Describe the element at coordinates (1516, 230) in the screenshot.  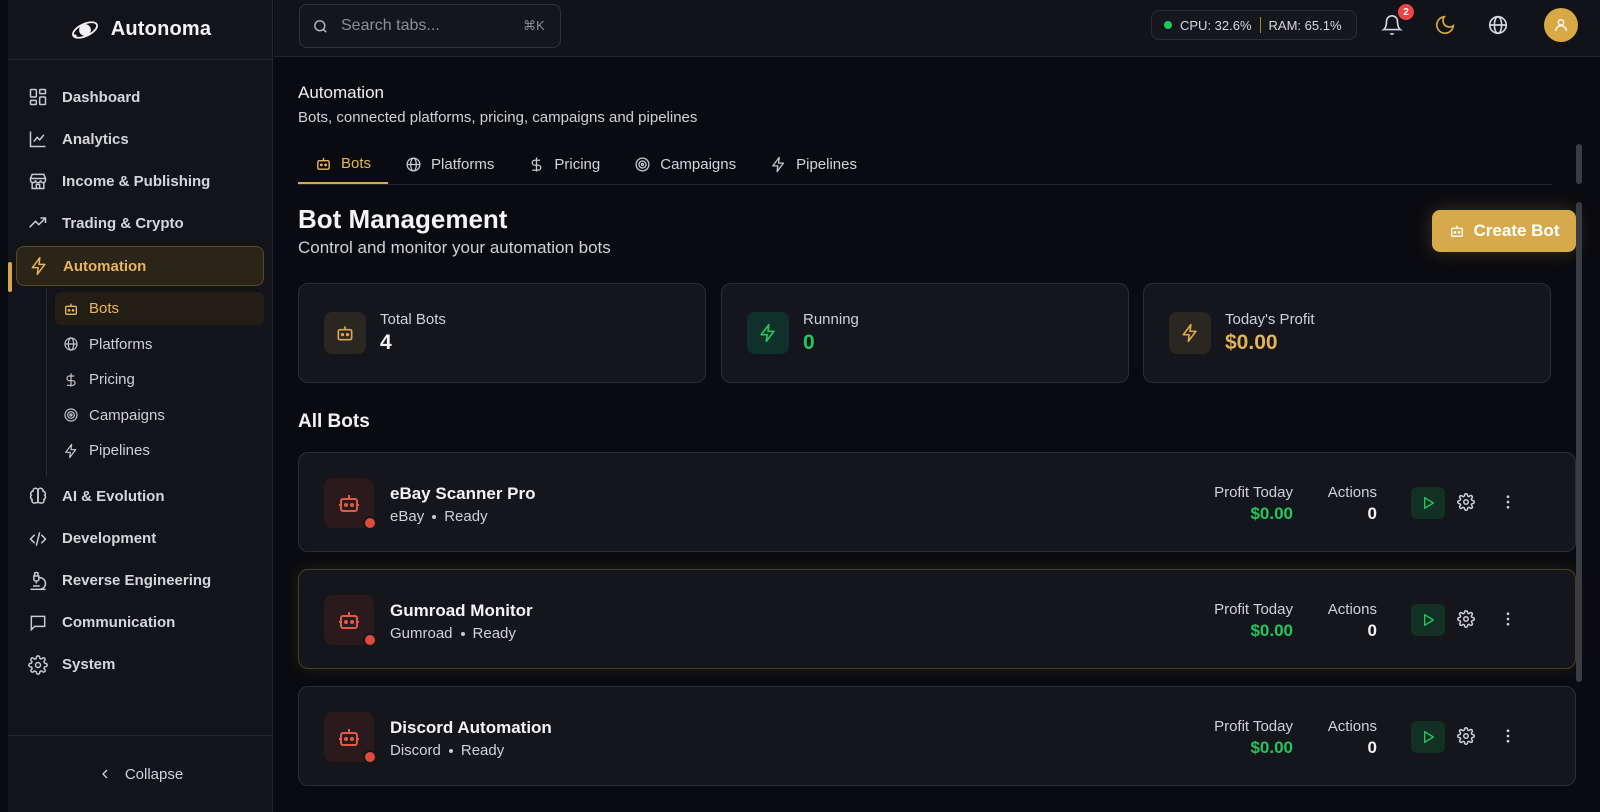
I see `create-bot-label: Create Bot` at that location.